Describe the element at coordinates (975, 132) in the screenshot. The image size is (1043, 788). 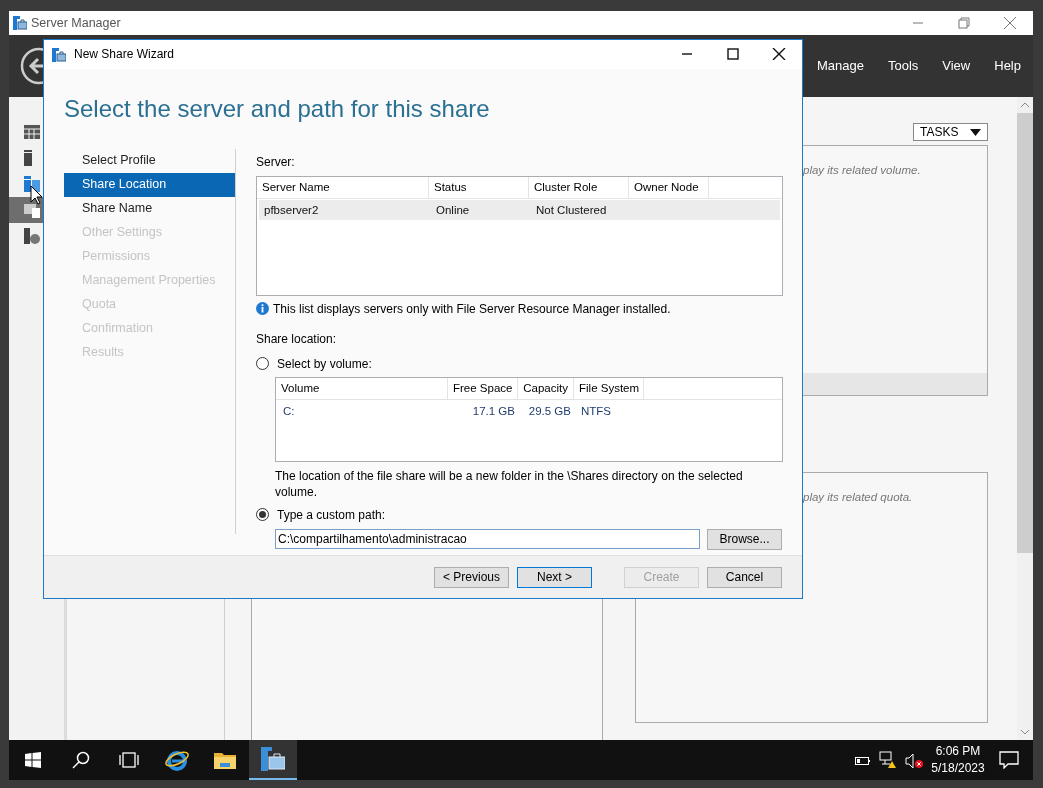
I see `caret-icon` at that location.